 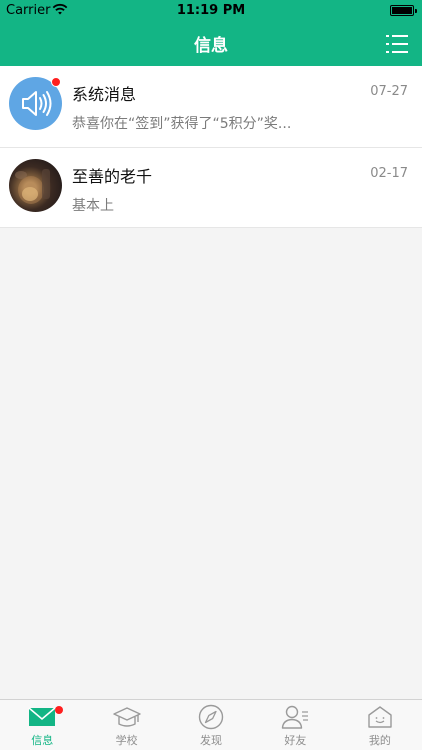 I want to click on tab-badge, so click(x=59, y=710).